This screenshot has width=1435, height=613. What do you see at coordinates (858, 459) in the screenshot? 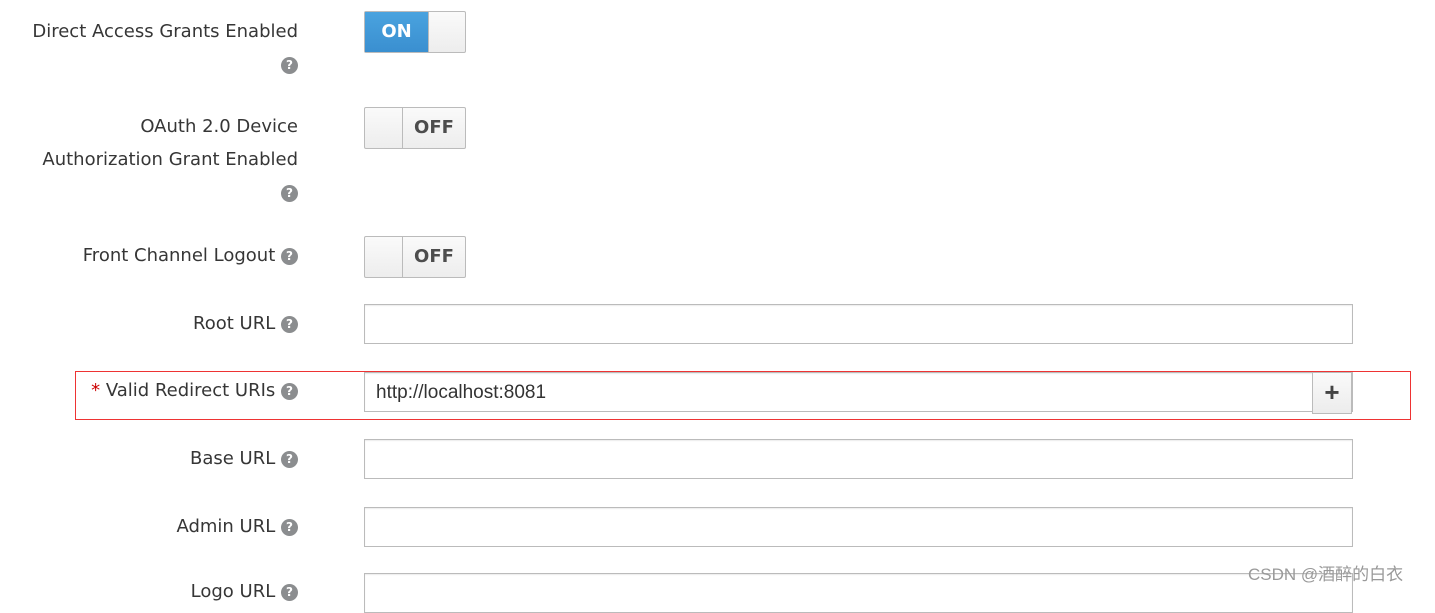
I see `base-url-input` at bounding box center [858, 459].